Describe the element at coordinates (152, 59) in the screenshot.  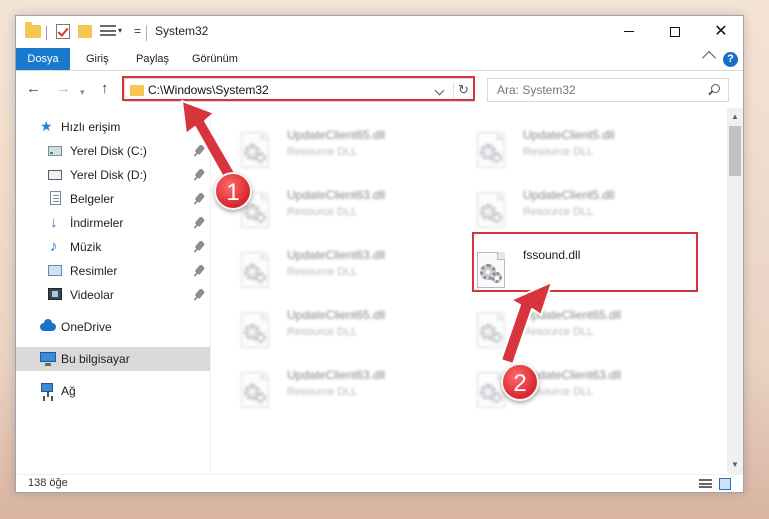
I see `tab-share: Paylaş` at that location.